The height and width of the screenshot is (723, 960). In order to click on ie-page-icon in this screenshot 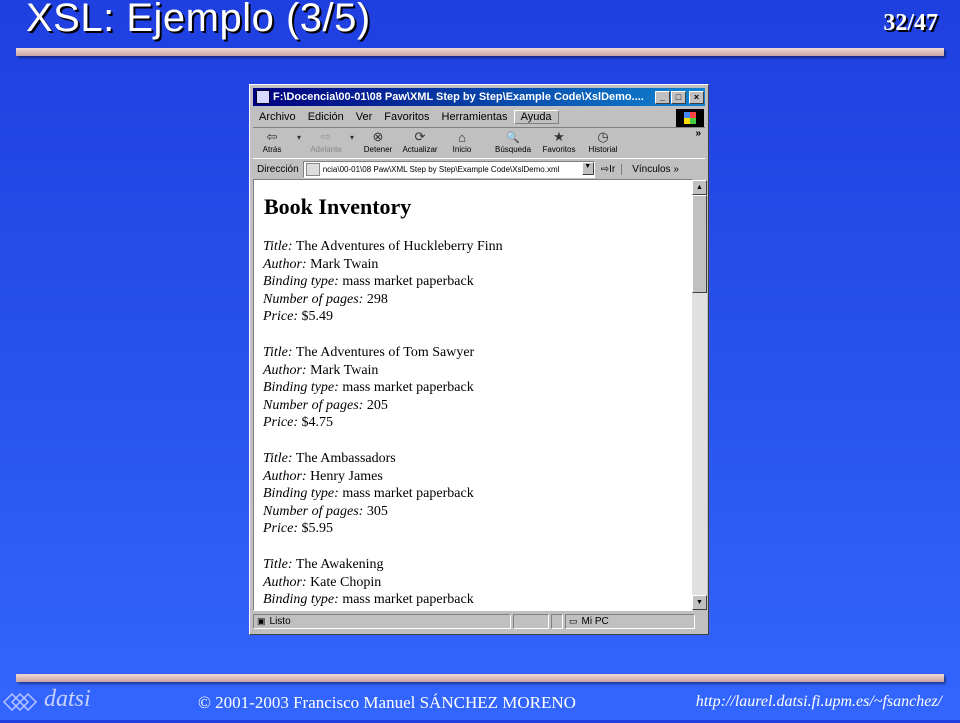, I will do `click(263, 97)`.